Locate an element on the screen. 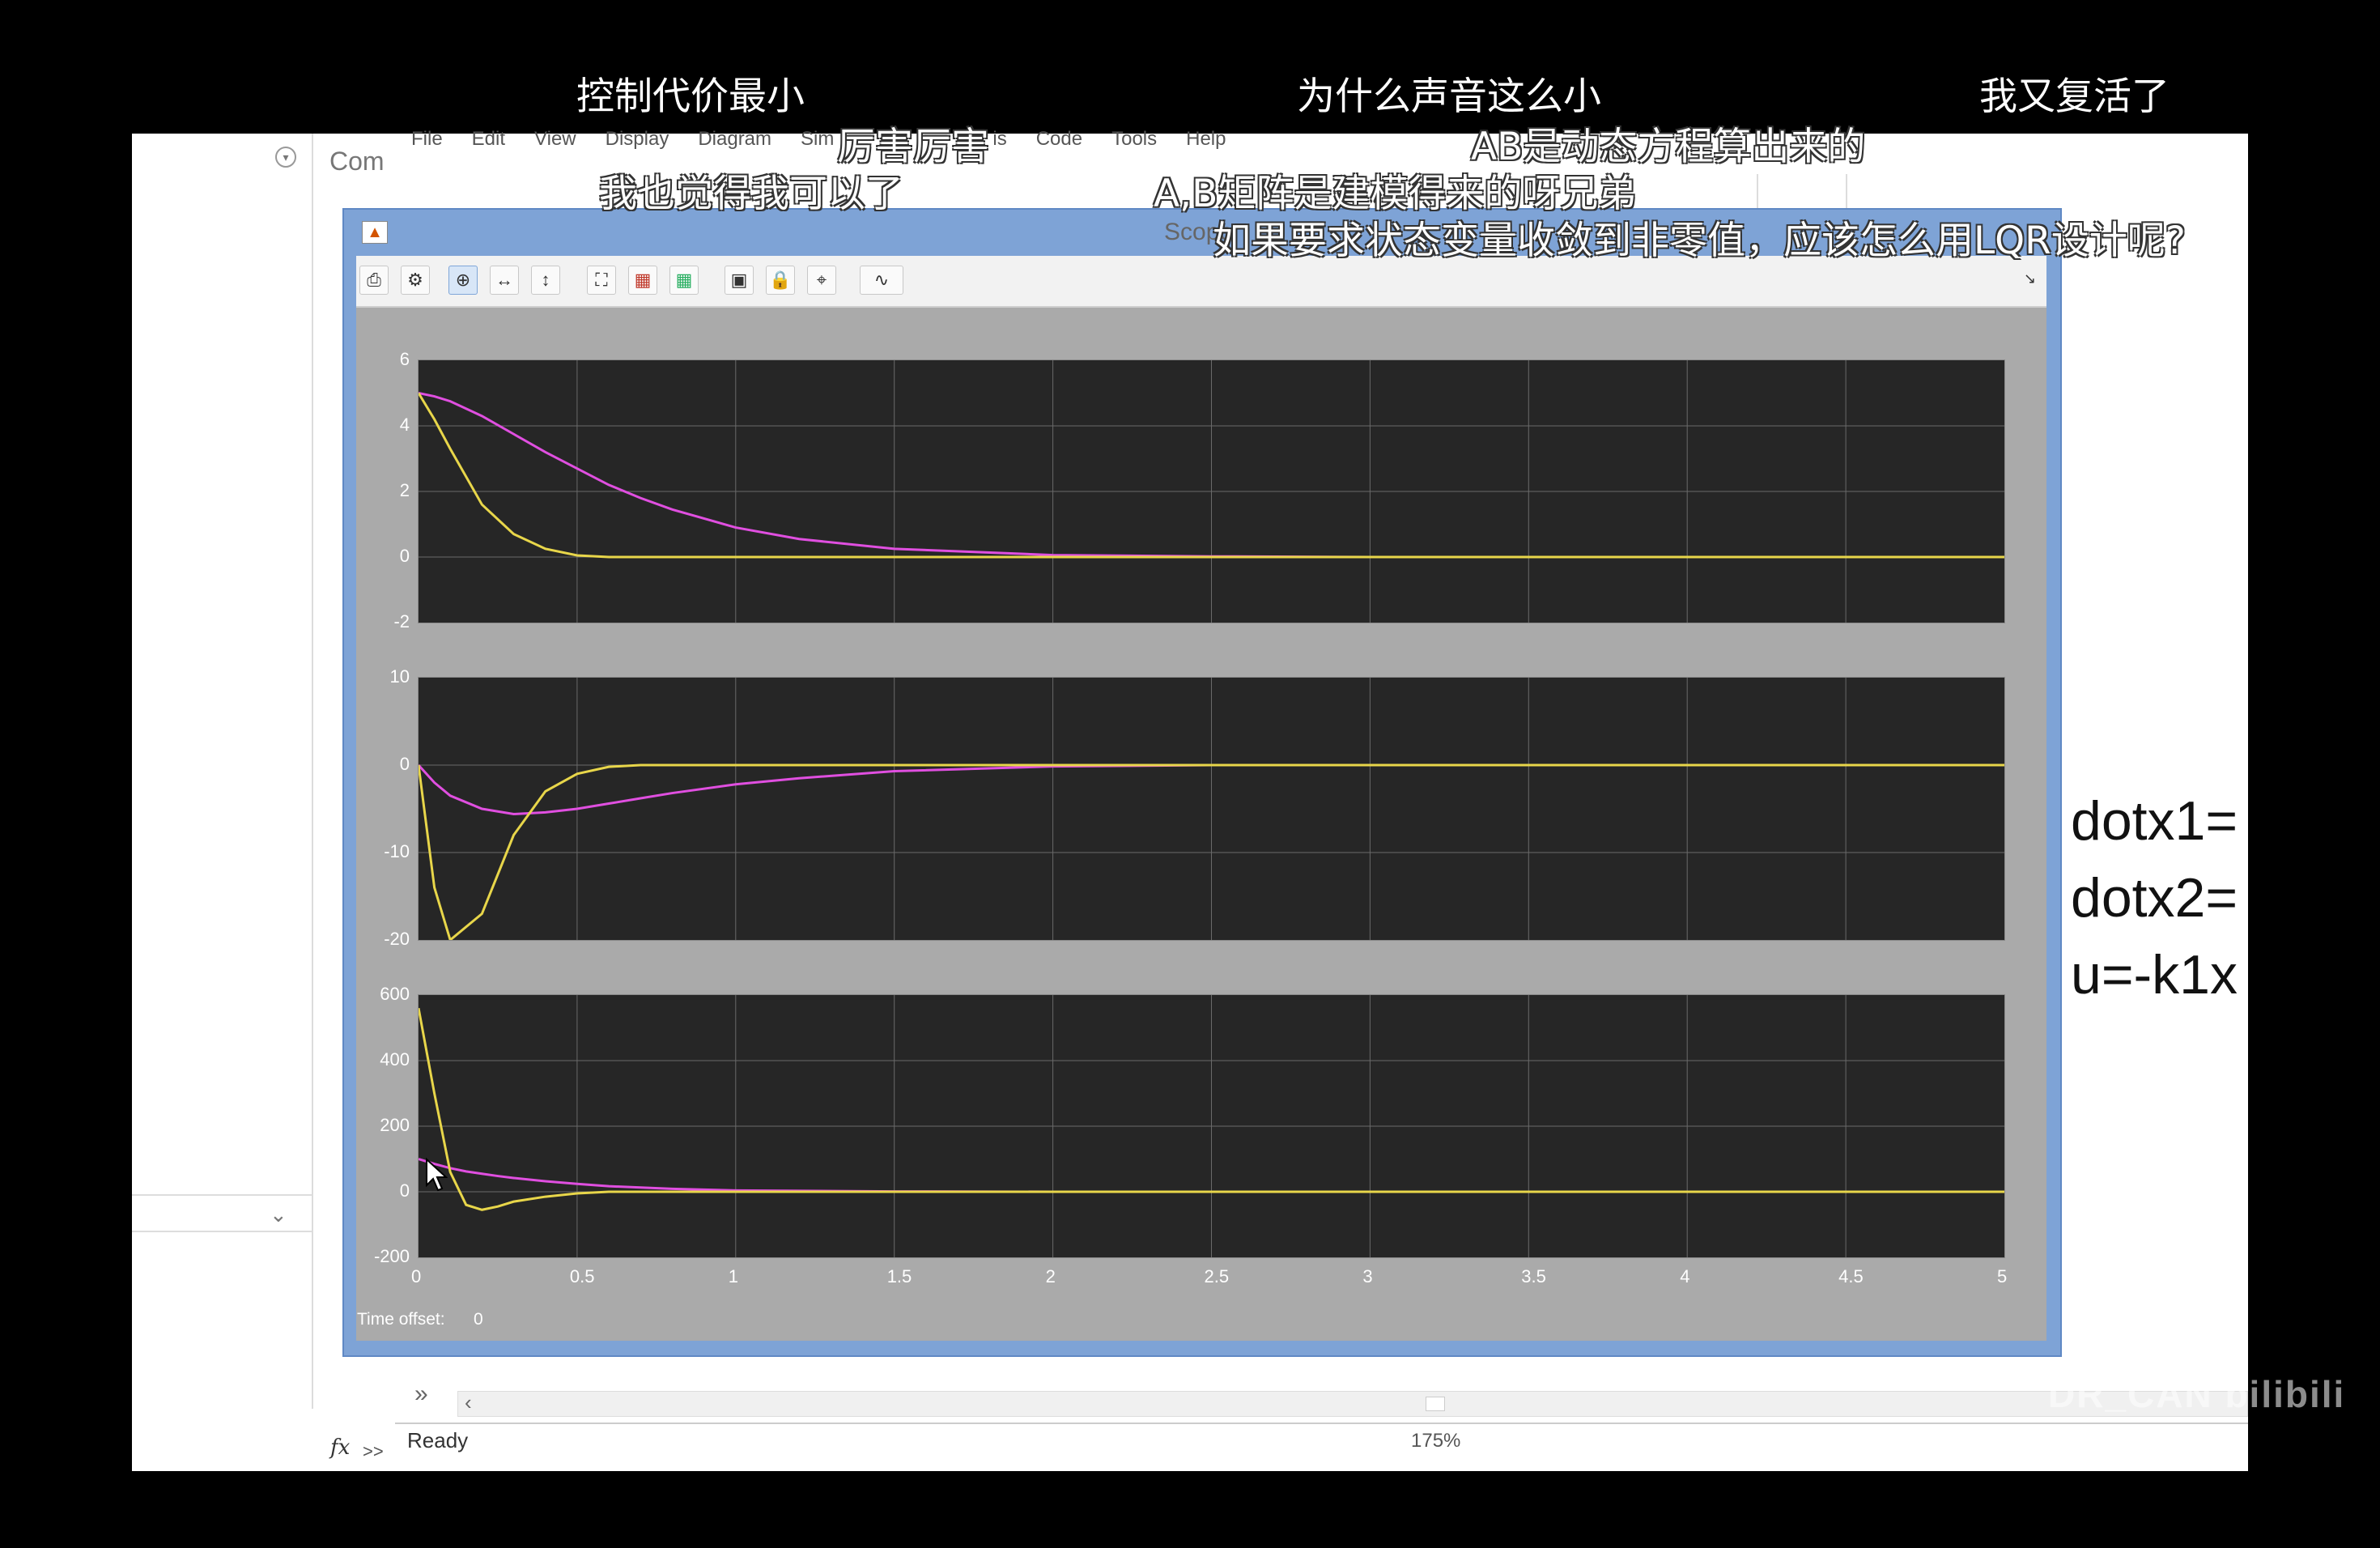  zoom-x-icon: ↔ is located at coordinates (505, 280).